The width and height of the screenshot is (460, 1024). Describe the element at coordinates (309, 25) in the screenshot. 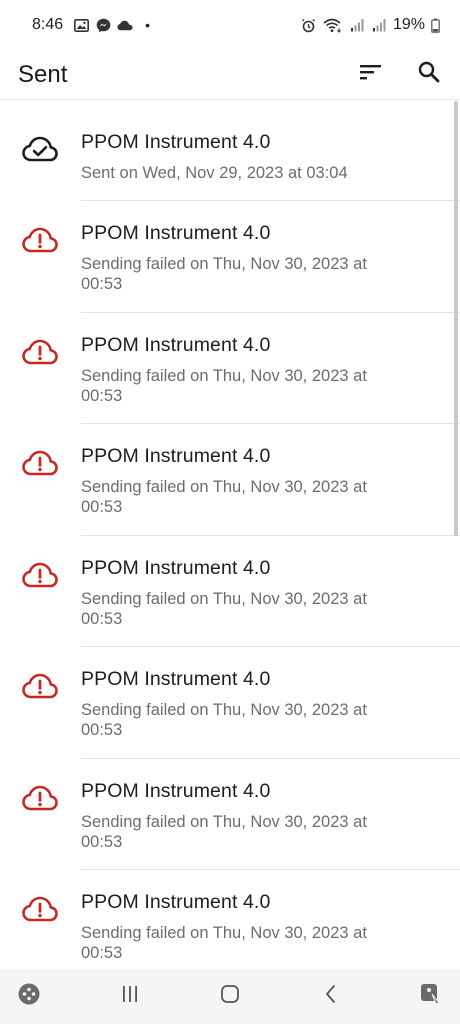

I see `alarm-icon` at that location.